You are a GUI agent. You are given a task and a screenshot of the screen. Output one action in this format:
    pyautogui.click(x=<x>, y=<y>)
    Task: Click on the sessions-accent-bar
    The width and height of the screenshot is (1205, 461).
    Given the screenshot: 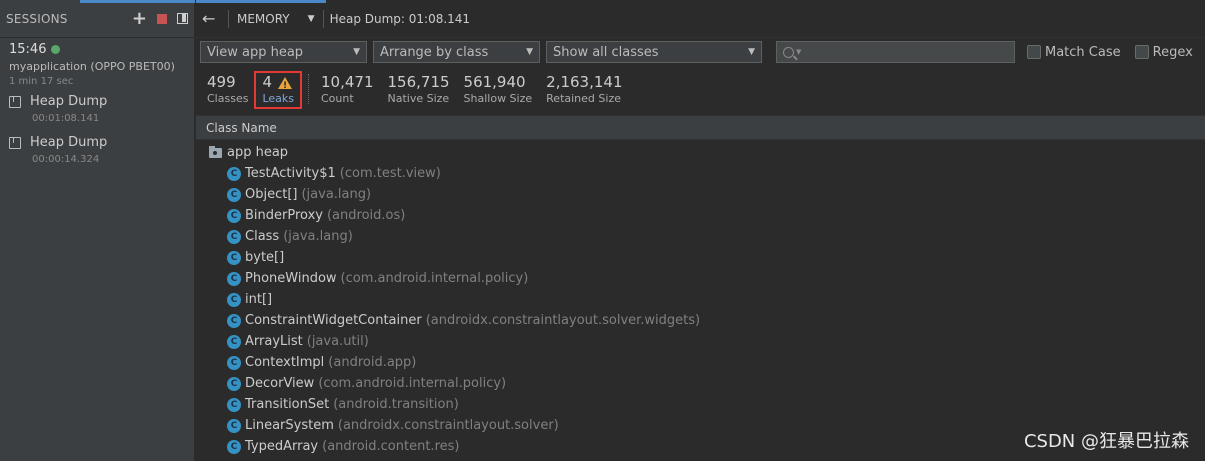 What is the action you would take?
    pyautogui.click(x=137, y=1)
    